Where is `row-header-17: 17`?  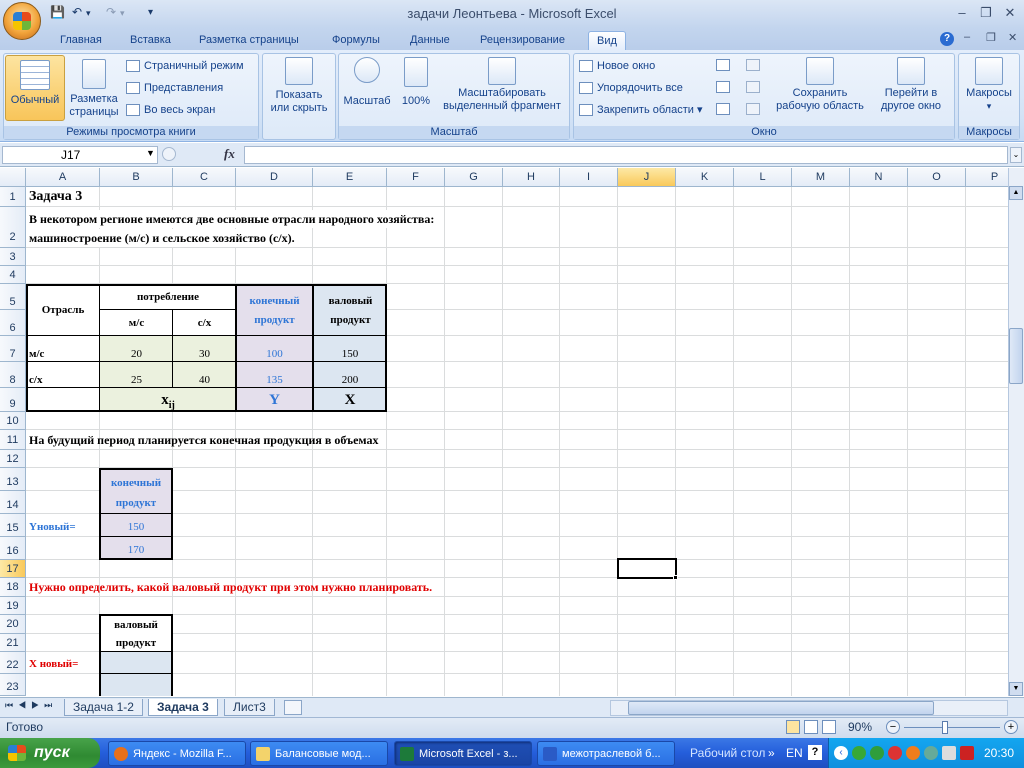 row-header-17: 17 is located at coordinates (13, 569).